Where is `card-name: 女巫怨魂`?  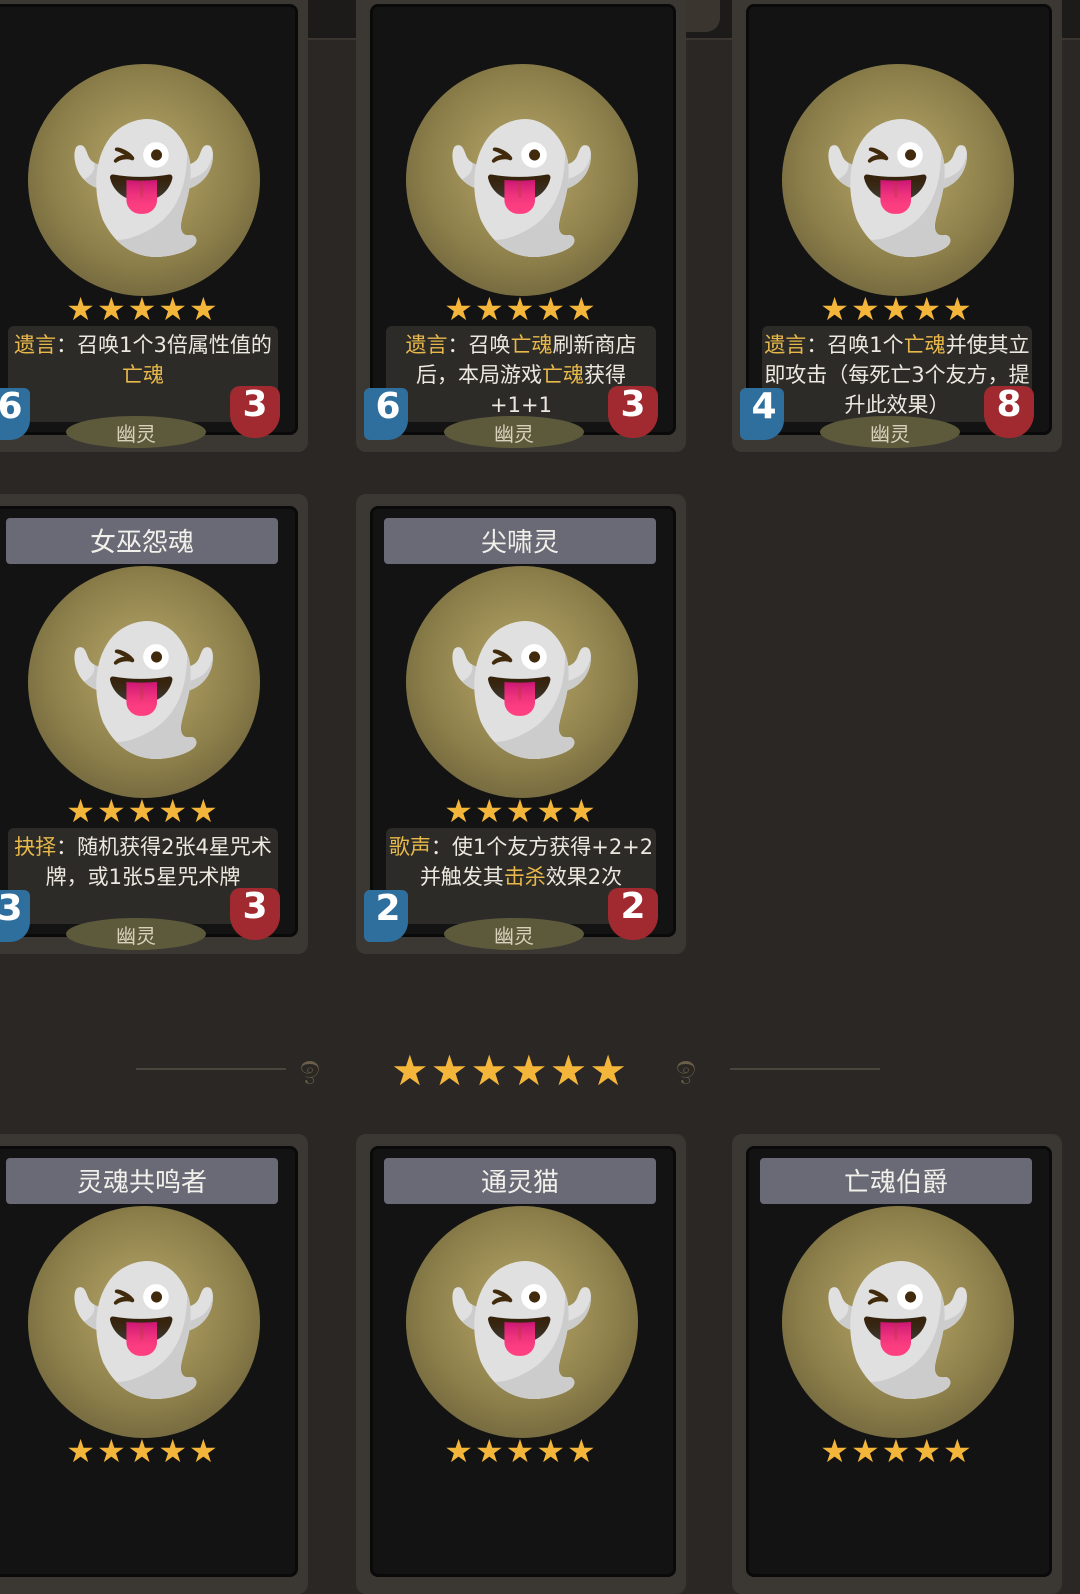 card-name: 女巫怨魂 is located at coordinates (141, 543).